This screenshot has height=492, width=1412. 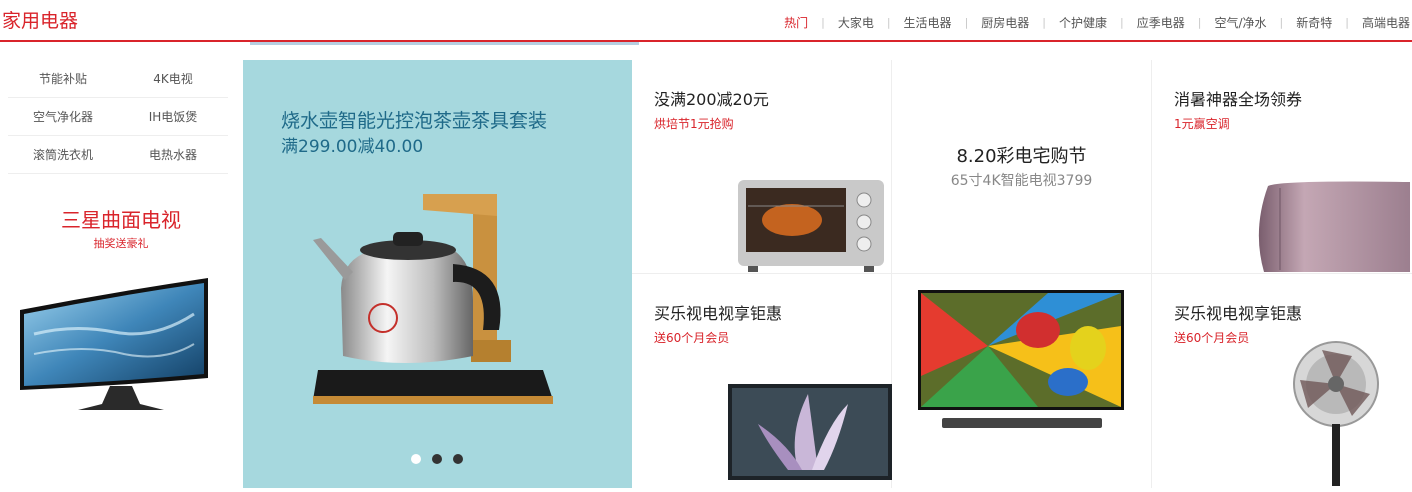 I want to click on promo-title: 三星曲面电视, so click(x=121, y=220).